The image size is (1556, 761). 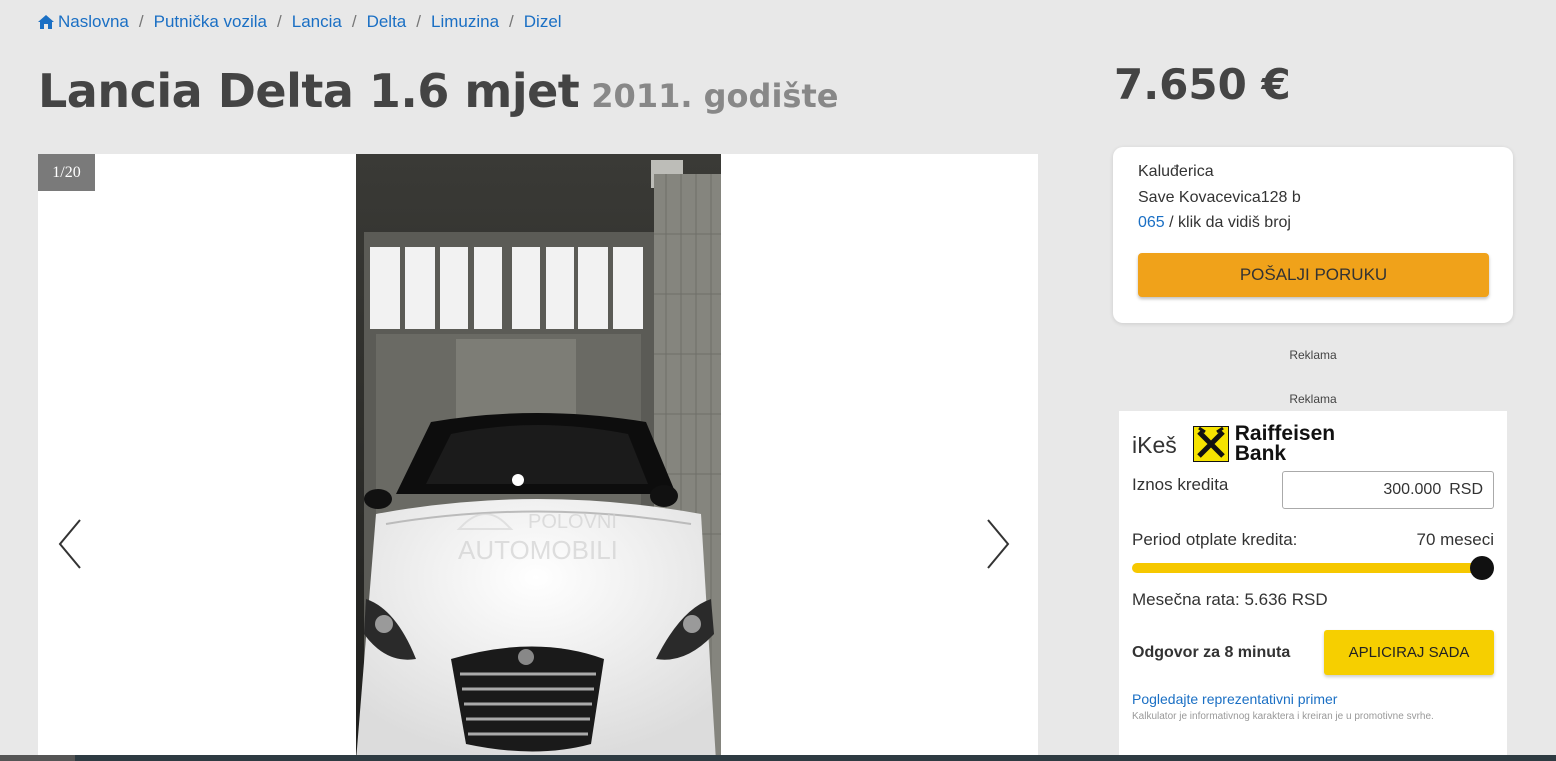 What do you see at coordinates (642, 96) in the screenshot?
I see `year-value: 2011.` at bounding box center [642, 96].